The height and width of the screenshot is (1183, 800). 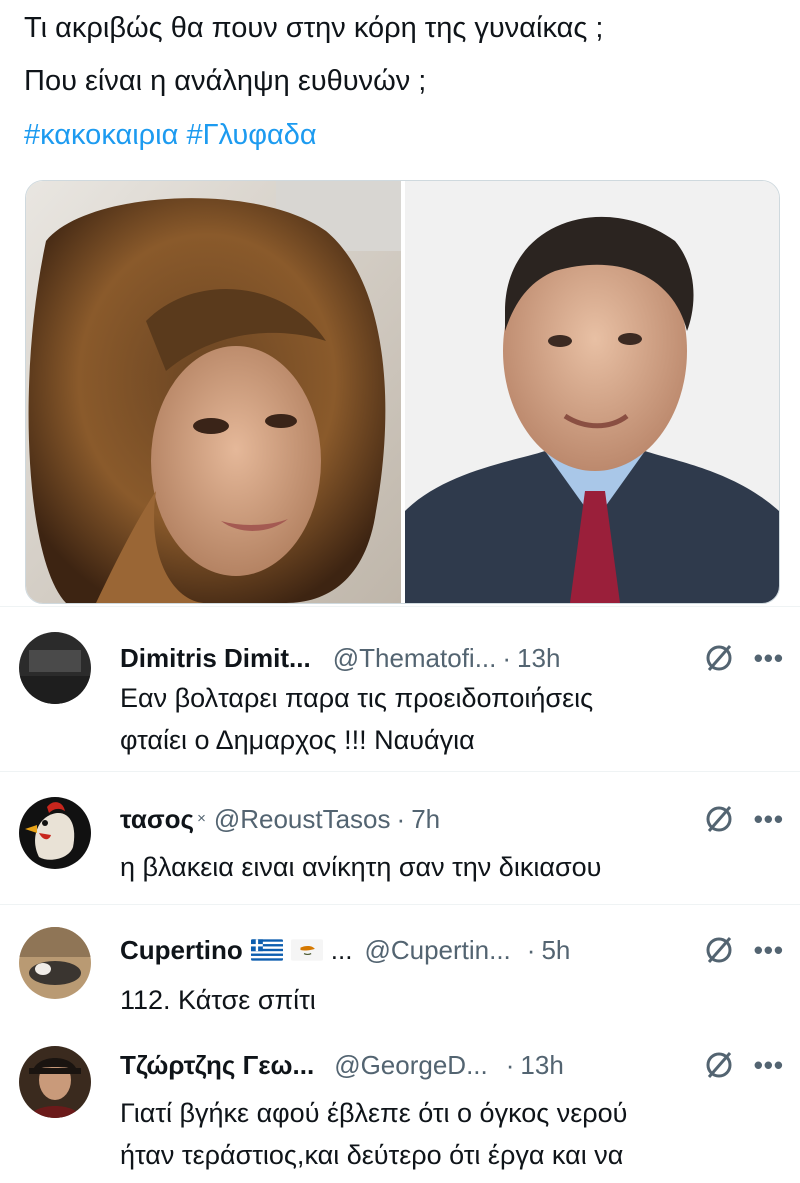 I want to click on hashtag-link: #κακοκαιρια, so click(x=101, y=135).